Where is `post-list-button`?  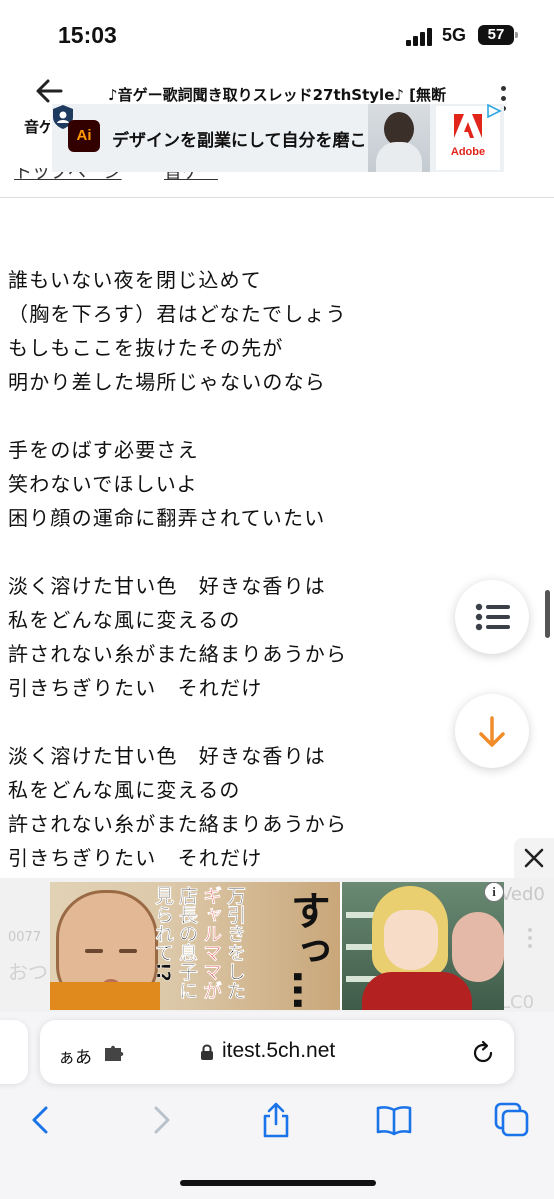 post-list-button is located at coordinates (492, 617).